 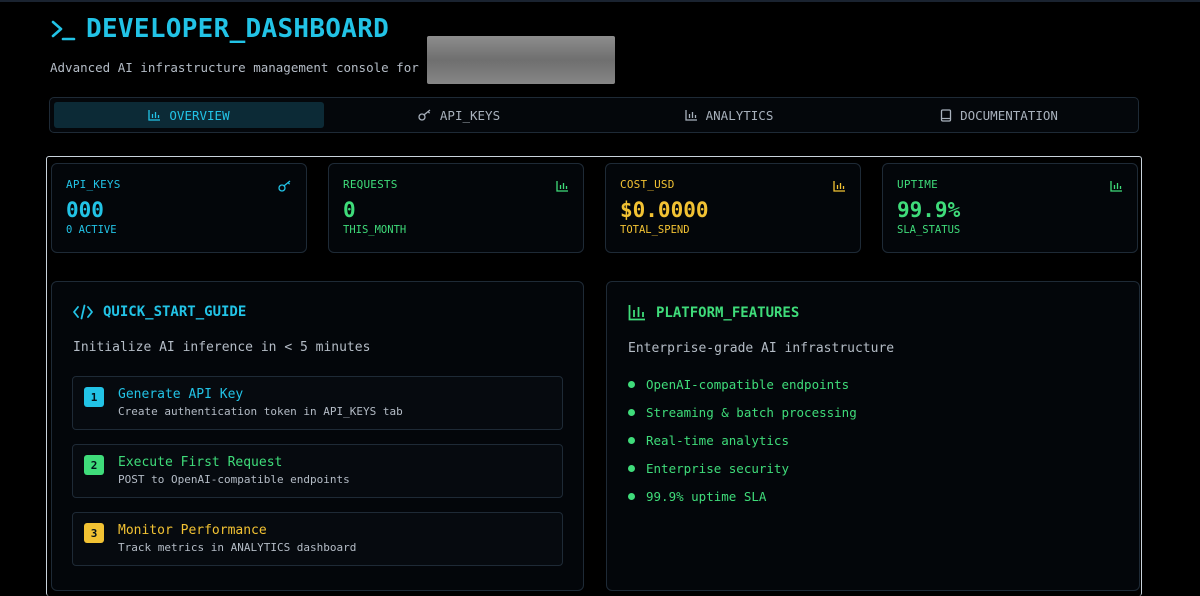 I want to click on step-description: Track metrics in ANALYTICS dashboard, so click(x=237, y=547).